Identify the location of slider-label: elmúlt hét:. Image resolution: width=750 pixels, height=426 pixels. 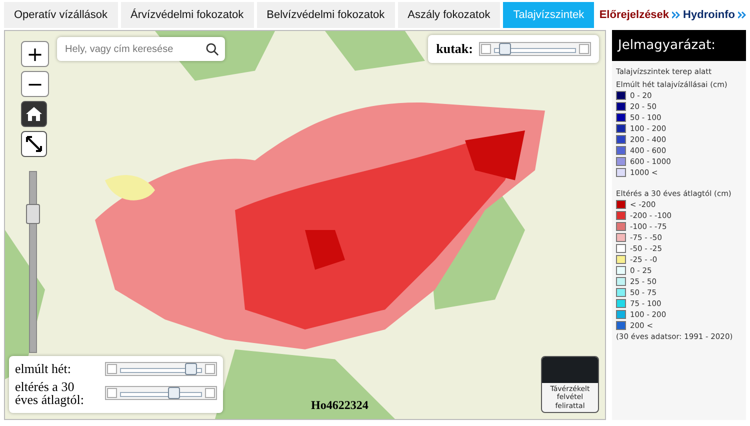
(43, 369).